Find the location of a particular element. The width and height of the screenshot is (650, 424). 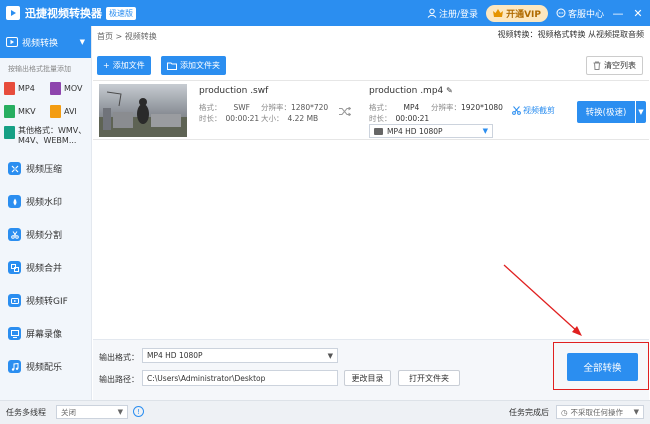

sidebar-item-gif: 视频转GIF is located at coordinates (45, 300).